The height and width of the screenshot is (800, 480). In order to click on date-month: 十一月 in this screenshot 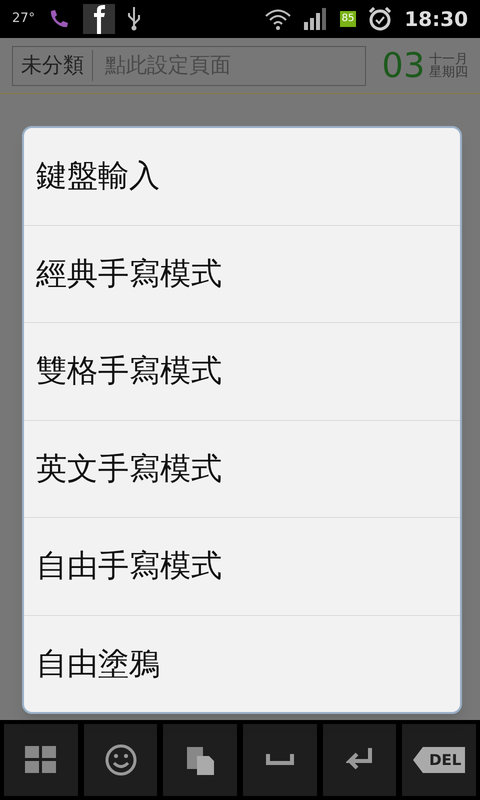, I will do `click(448, 59)`.